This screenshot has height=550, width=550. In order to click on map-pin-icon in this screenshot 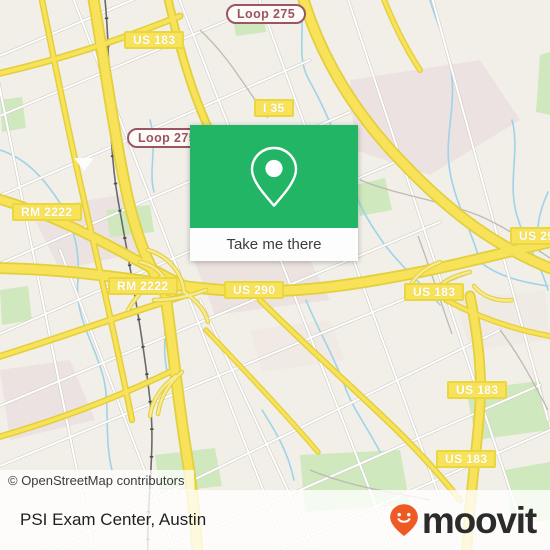, I will do `click(274, 177)`.